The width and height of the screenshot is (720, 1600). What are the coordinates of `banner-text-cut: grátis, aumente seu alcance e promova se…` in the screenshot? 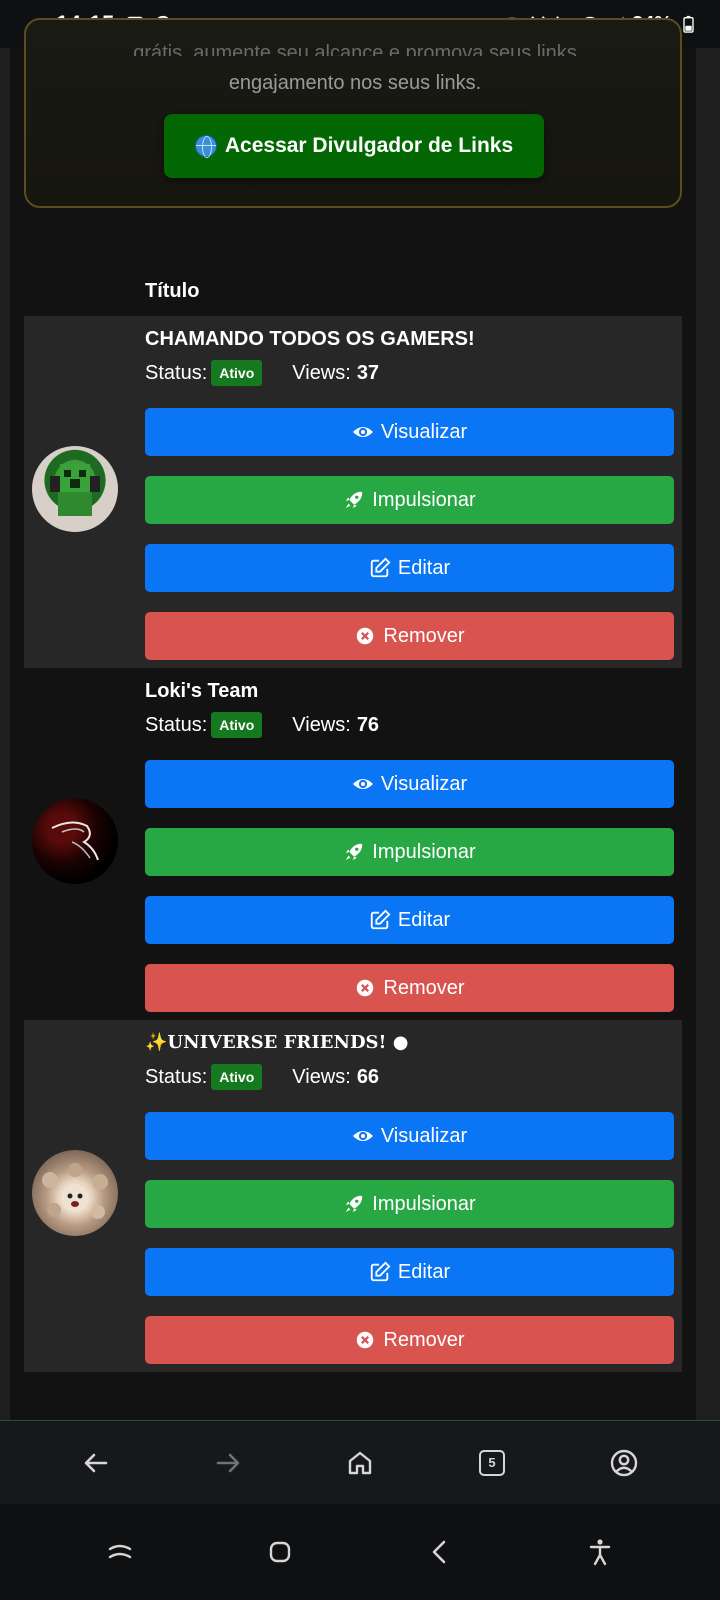 It's located at (355, 49).